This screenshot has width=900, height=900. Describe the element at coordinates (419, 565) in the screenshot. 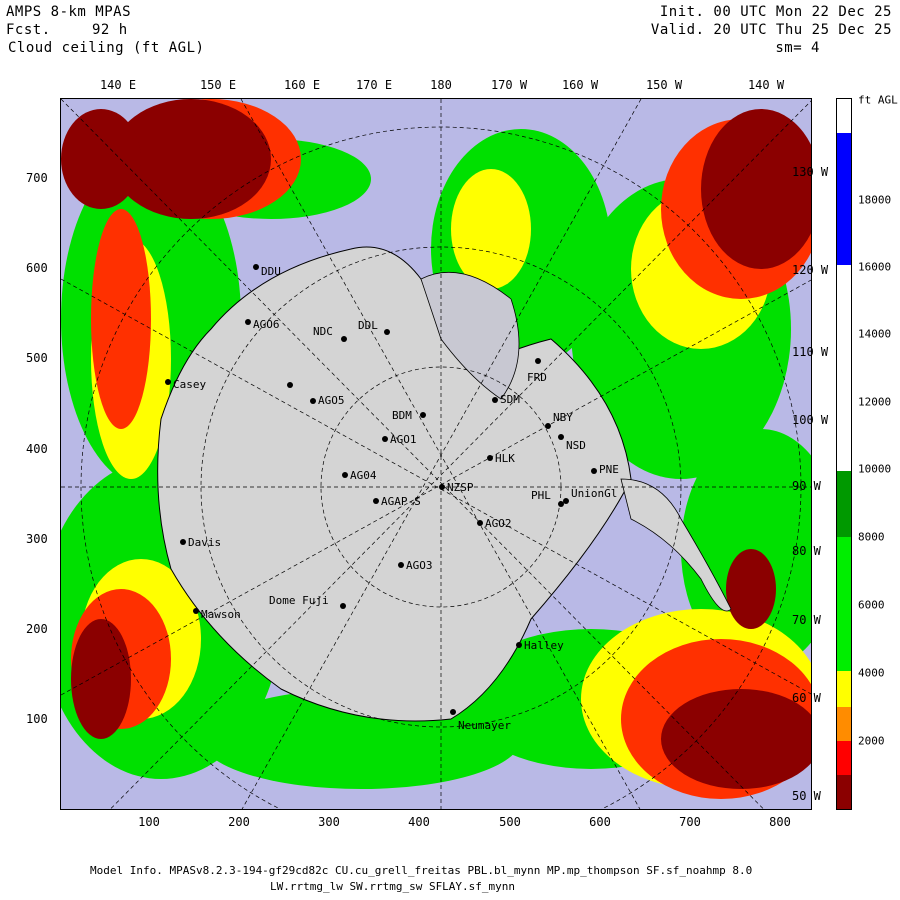

I see `station-label: AGO3` at that location.